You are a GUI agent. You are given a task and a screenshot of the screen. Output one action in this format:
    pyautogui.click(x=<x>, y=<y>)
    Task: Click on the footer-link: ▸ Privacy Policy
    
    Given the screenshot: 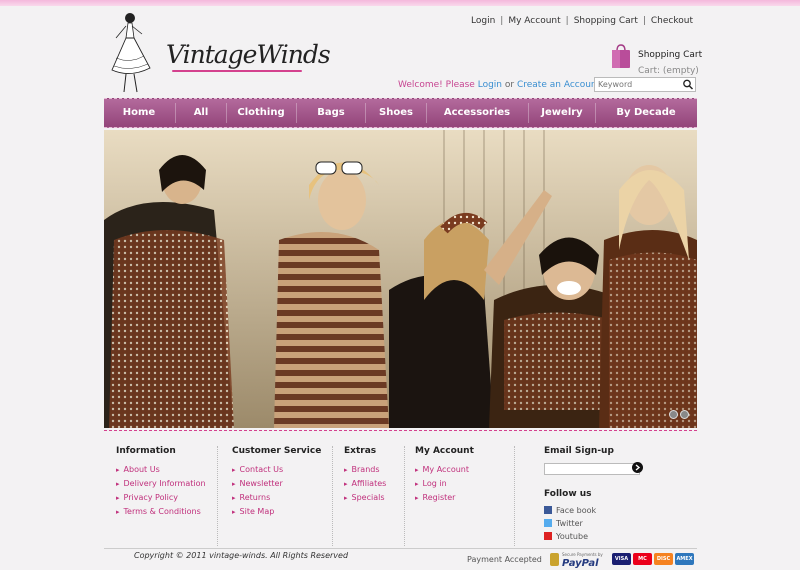 What is the action you would take?
    pyautogui.click(x=161, y=500)
    